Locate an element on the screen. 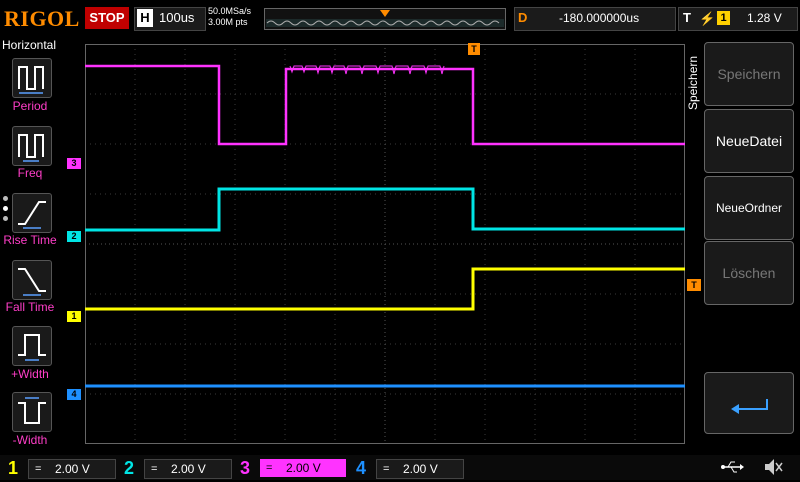 The width and height of the screenshot is (800, 482). rising-edge-icon: ⚡ is located at coordinates (707, 18).